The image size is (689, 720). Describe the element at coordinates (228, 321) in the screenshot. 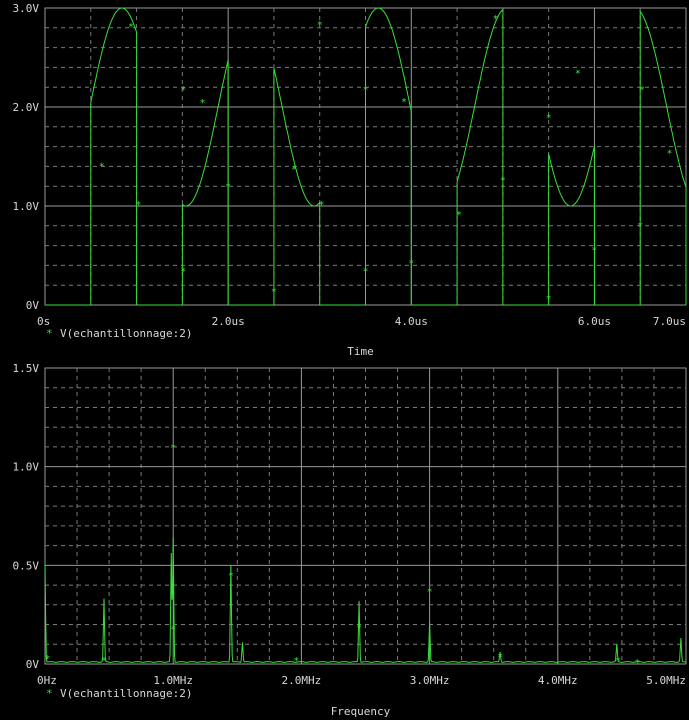

I see `x-tick-label: 2.0us` at that location.